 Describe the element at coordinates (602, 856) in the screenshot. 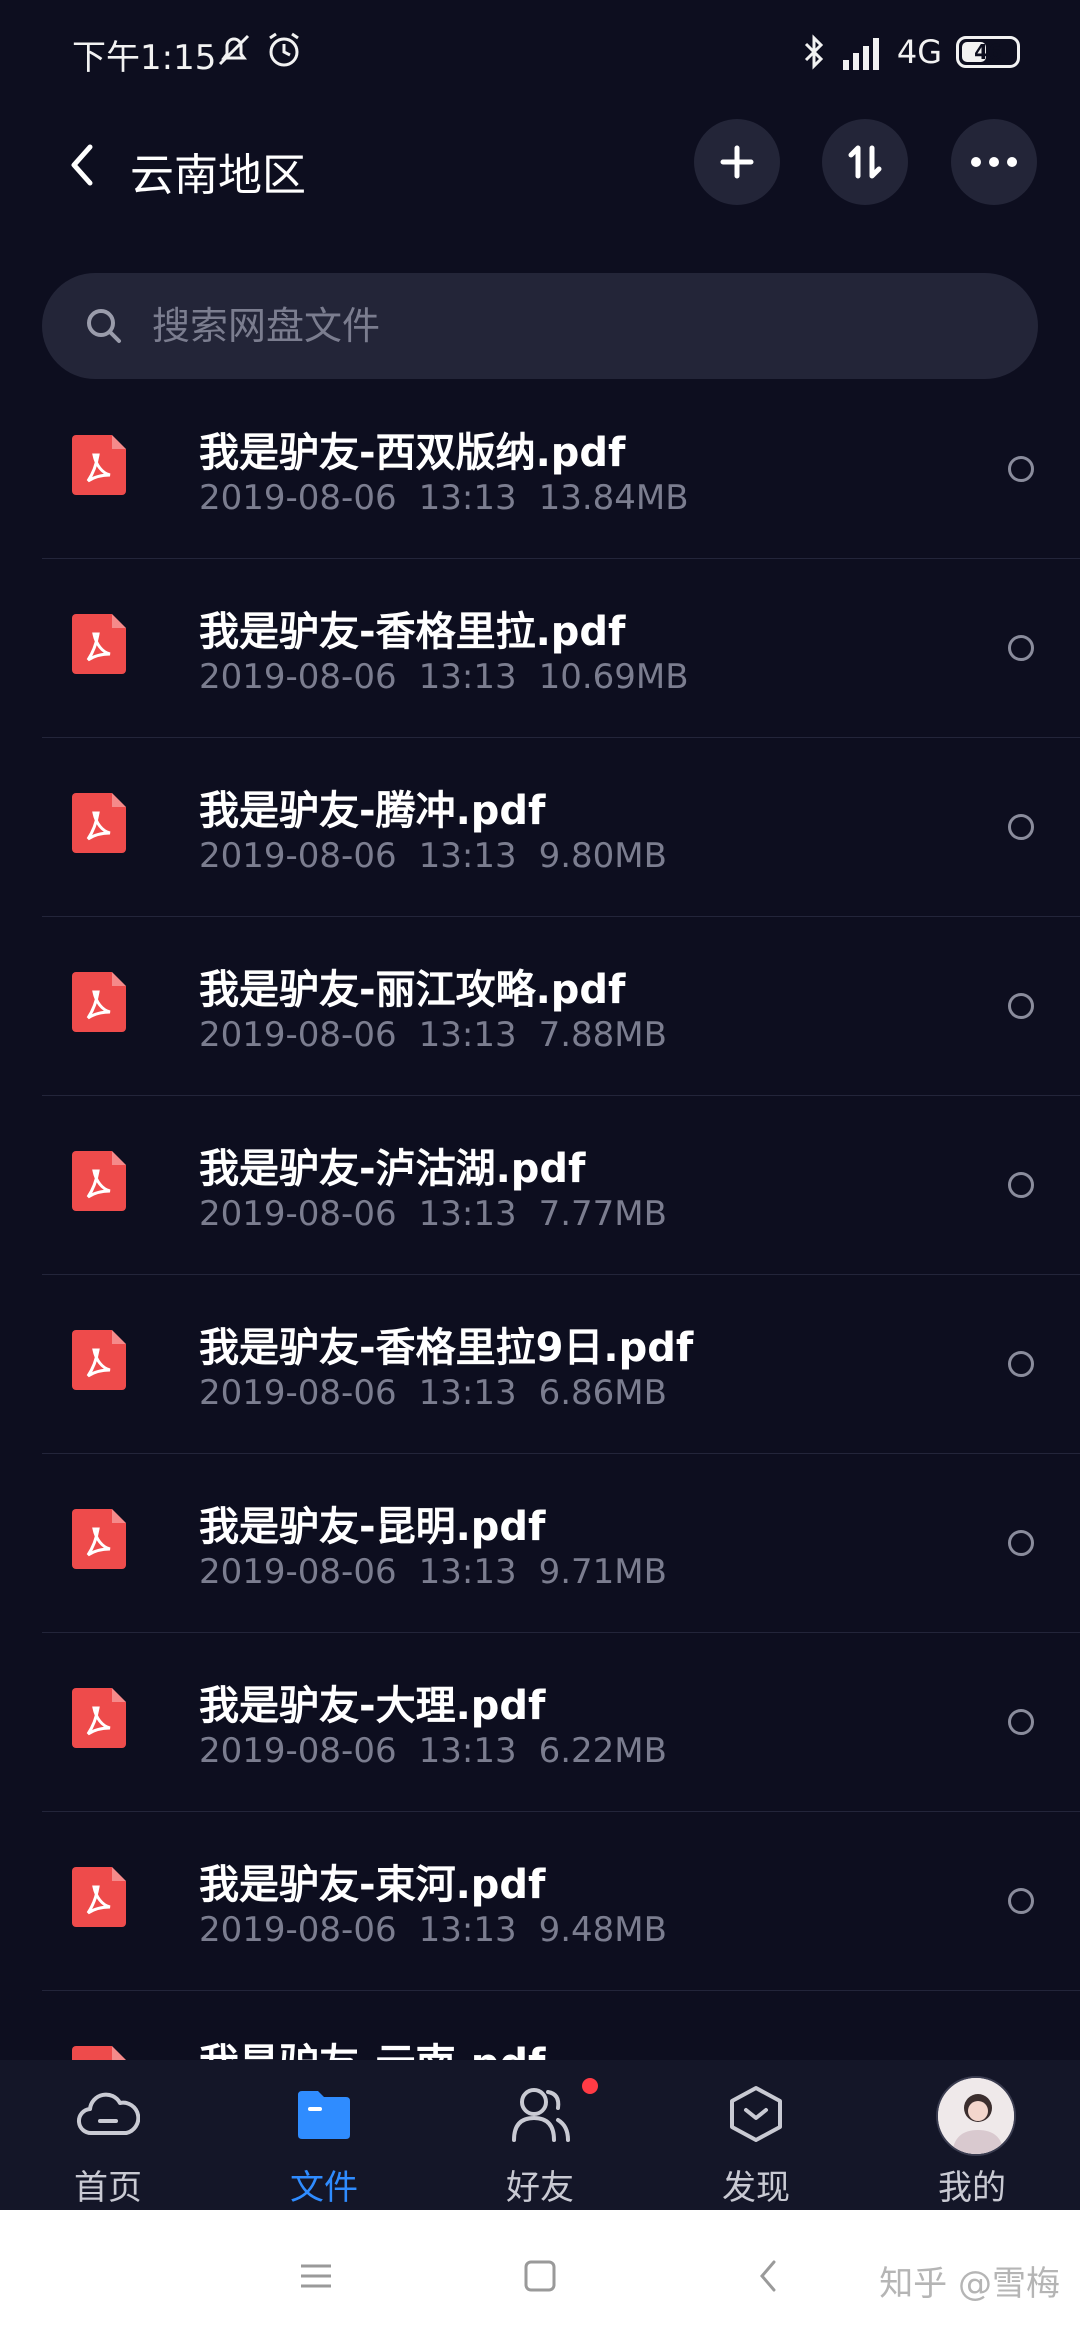

I see `file-size: 9.80MB` at that location.